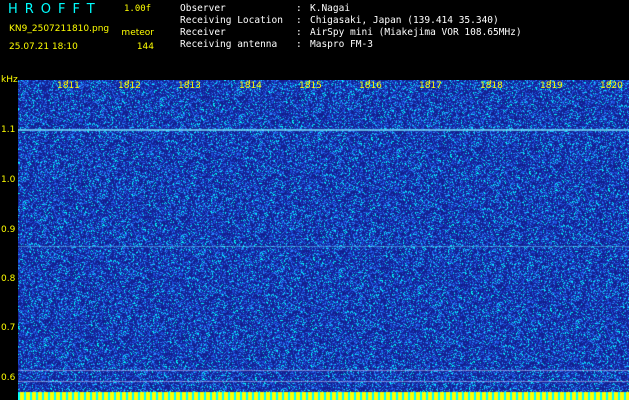  I want to click on mode-label: meteor, so click(137, 33).